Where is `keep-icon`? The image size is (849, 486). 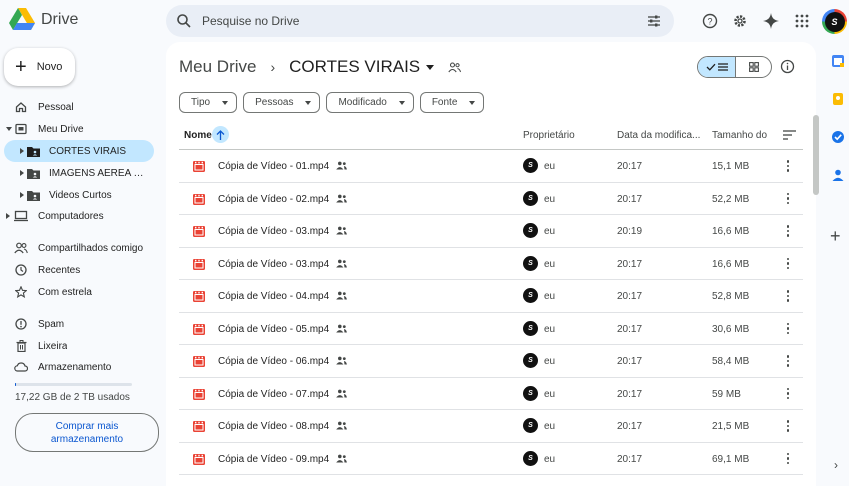
keep-icon is located at coordinates (838, 99).